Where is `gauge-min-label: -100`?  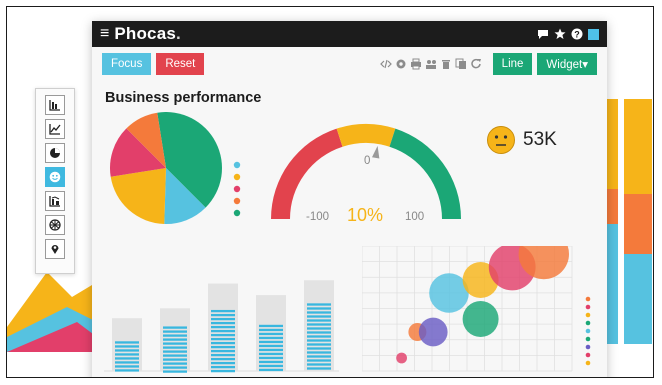
gauge-min-label: -100 is located at coordinates (318, 217).